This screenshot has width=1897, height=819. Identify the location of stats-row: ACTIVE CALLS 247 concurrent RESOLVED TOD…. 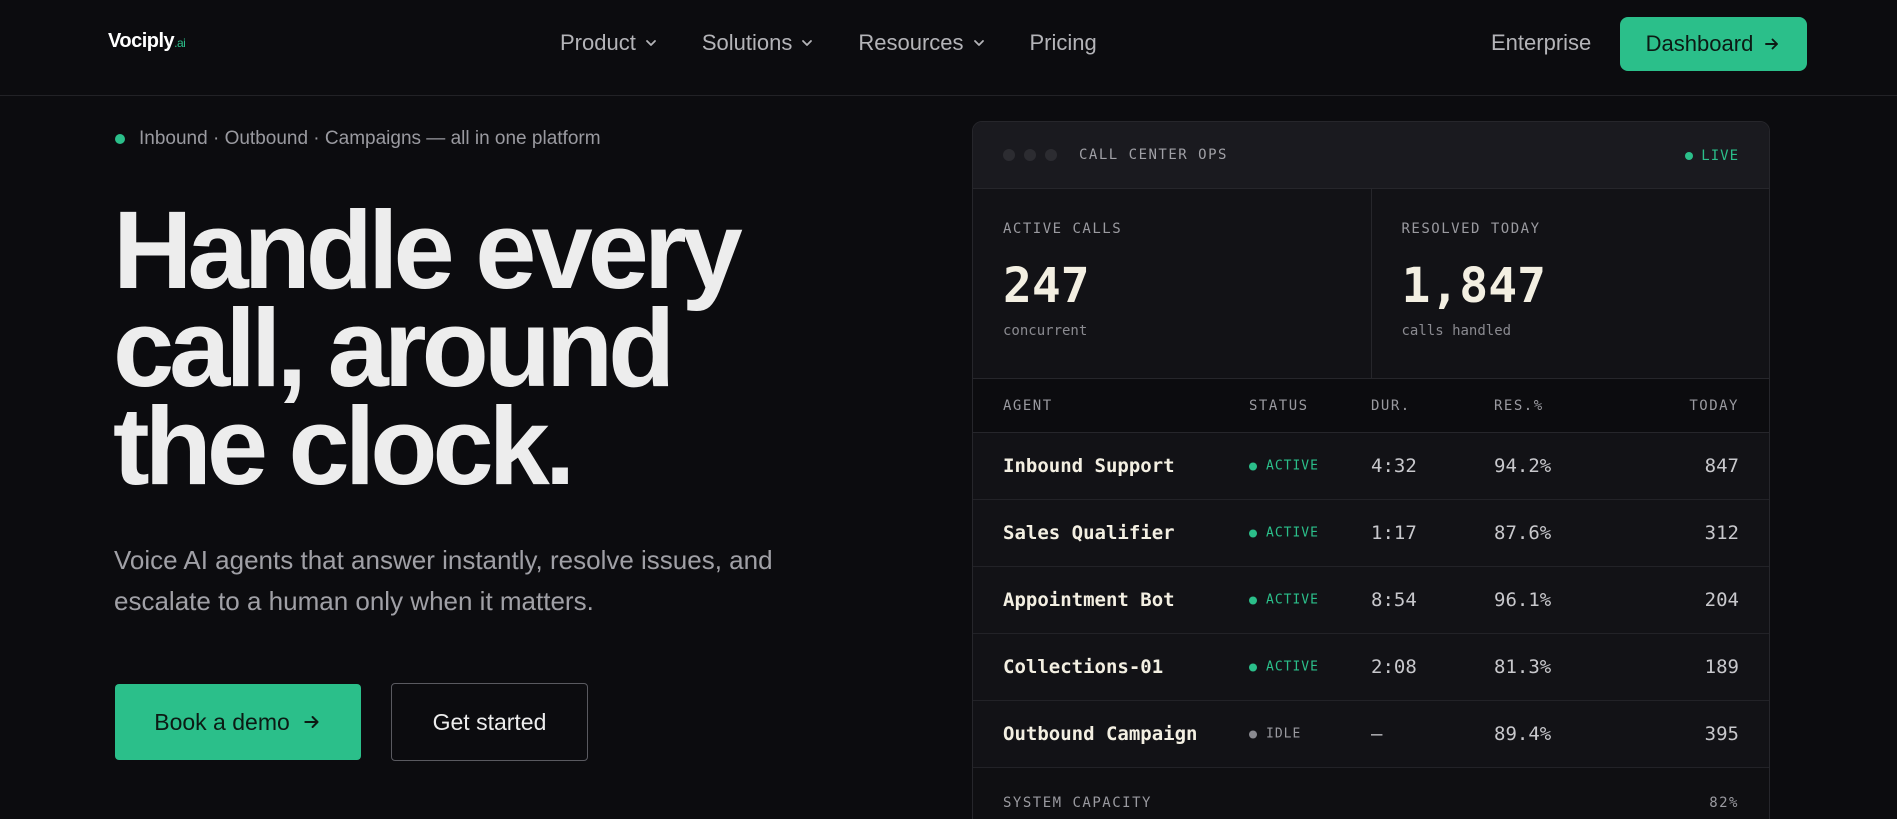
(1371, 284).